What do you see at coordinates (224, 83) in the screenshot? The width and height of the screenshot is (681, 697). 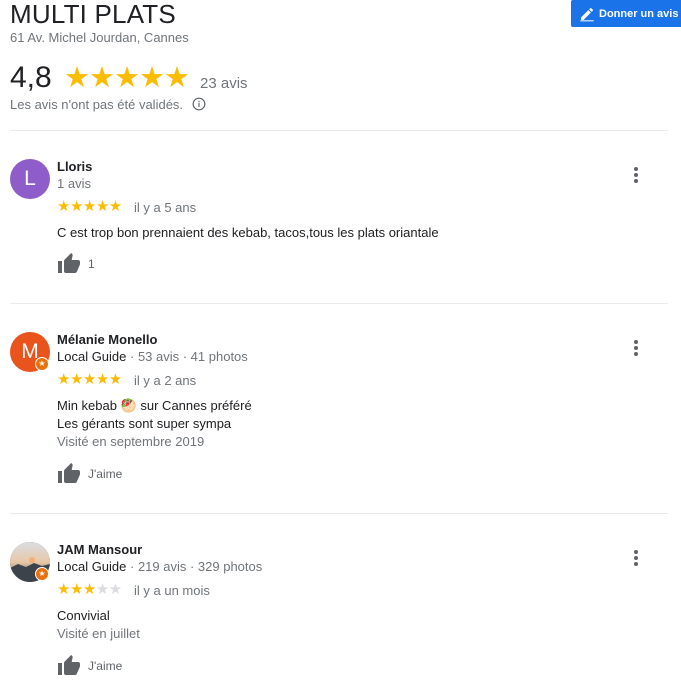 I see `review-count: 23 avis` at bounding box center [224, 83].